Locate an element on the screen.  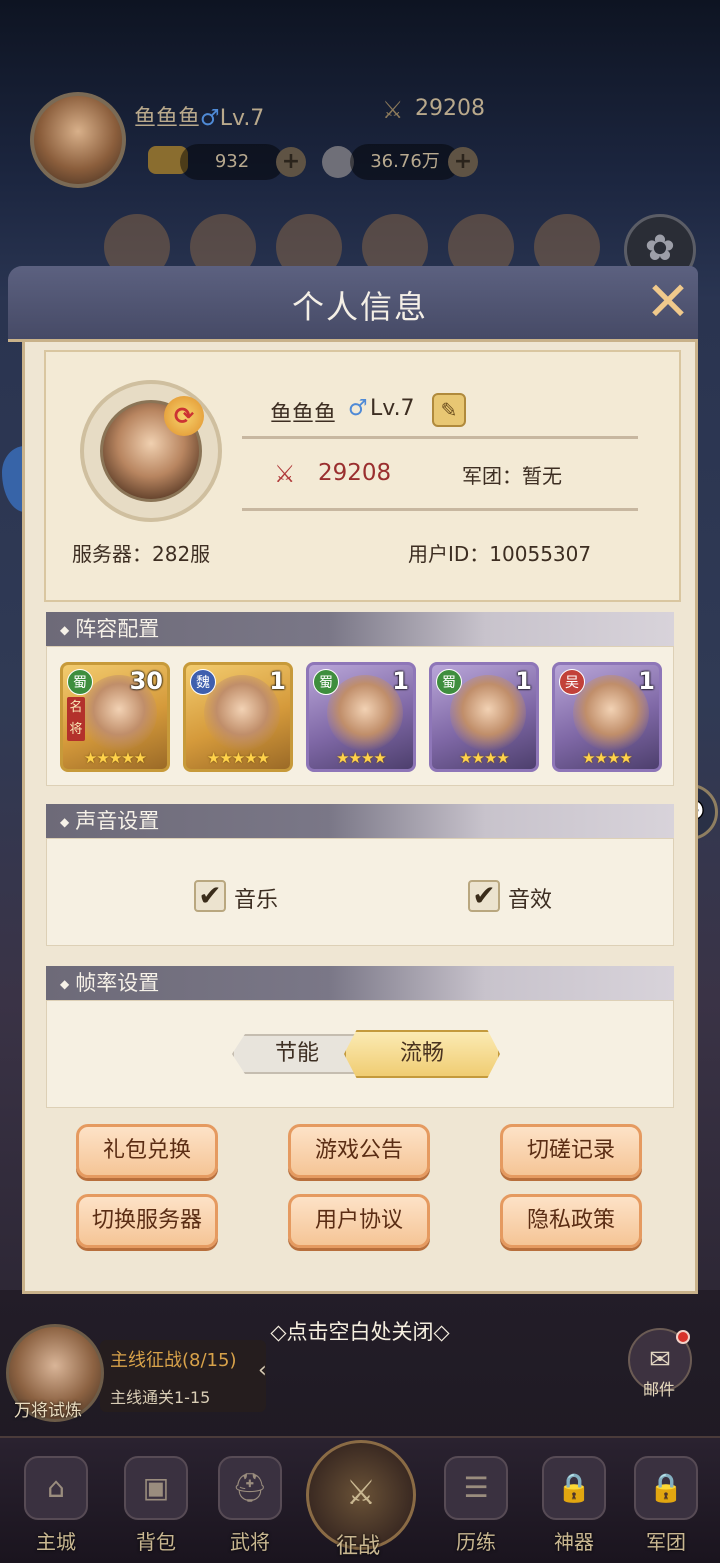
notification-dot is located at coordinates (683, 1337).